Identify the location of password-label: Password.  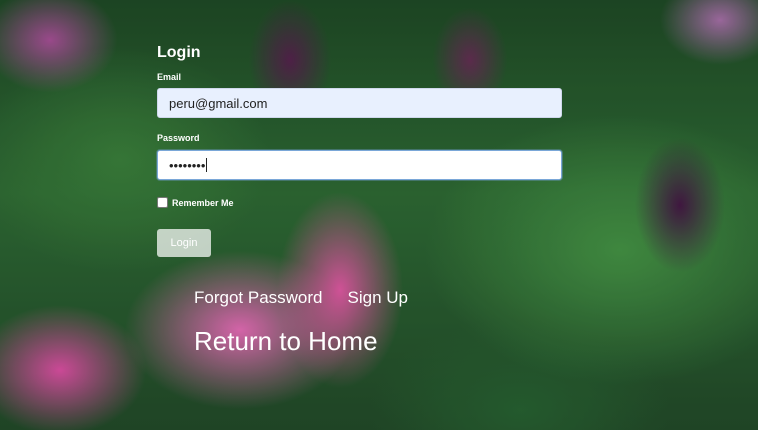
(178, 138).